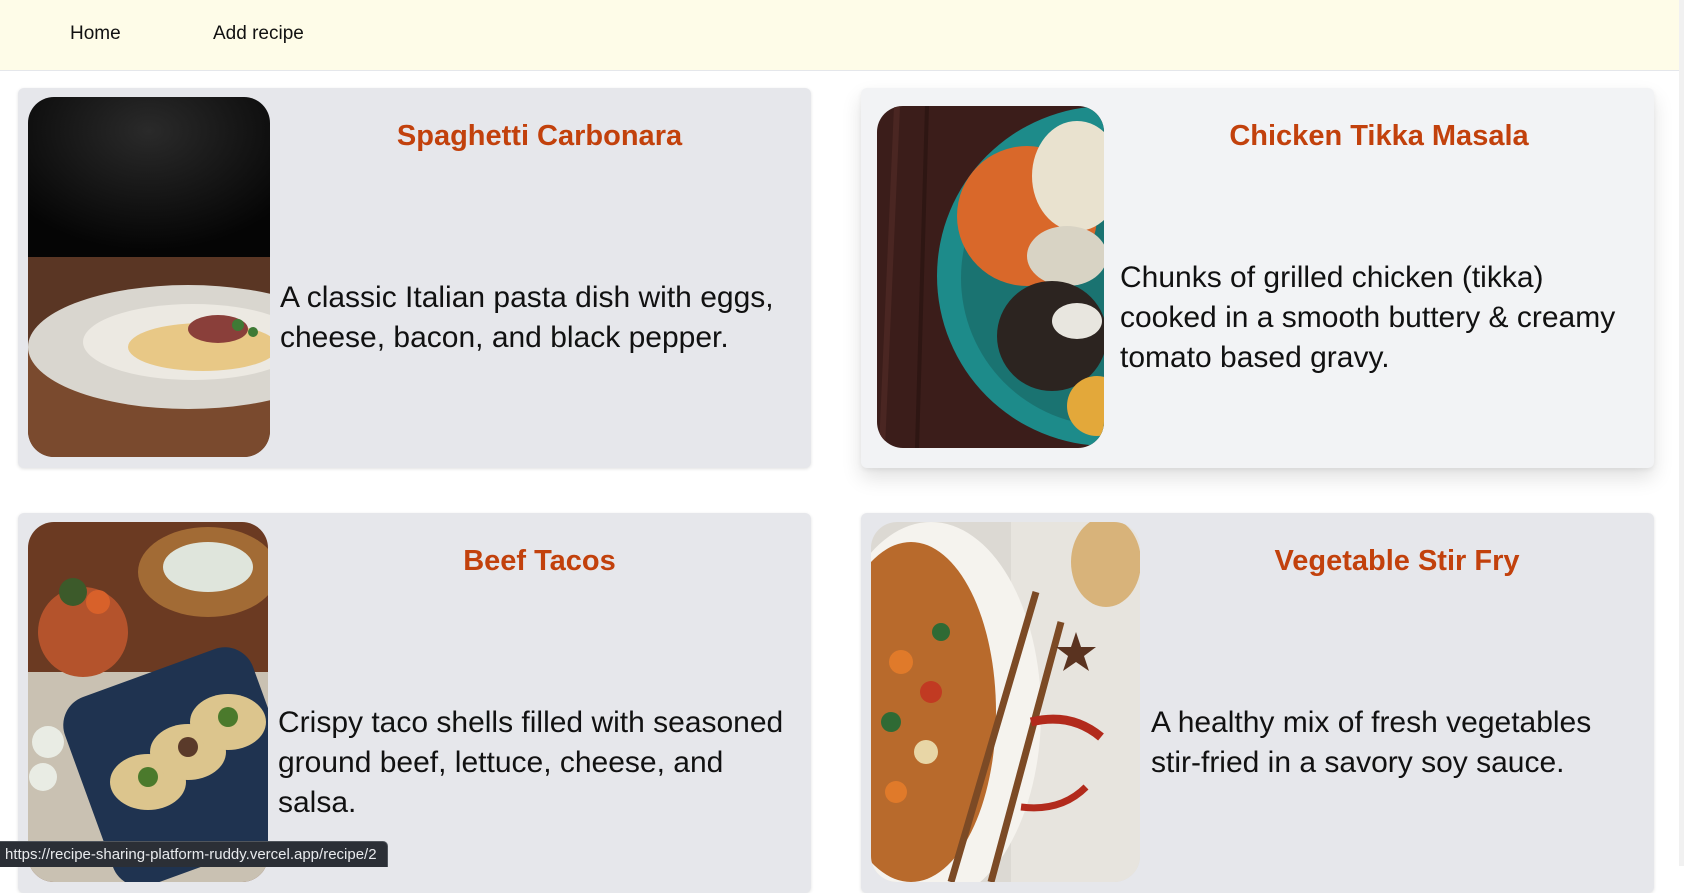 The width and height of the screenshot is (1684, 893). Describe the element at coordinates (149, 277) in the screenshot. I see `recipe-image-spaghetti-carbonara` at that location.